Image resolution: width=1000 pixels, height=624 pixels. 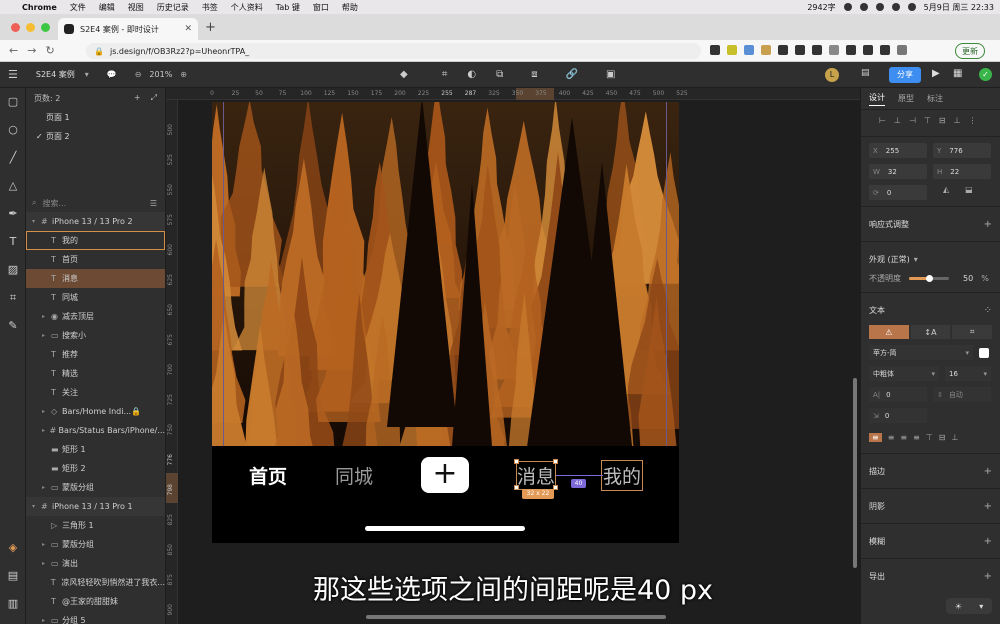 What do you see at coordinates (912, 120) in the screenshot?
I see `align-right-icon: ⊣` at bounding box center [912, 120].